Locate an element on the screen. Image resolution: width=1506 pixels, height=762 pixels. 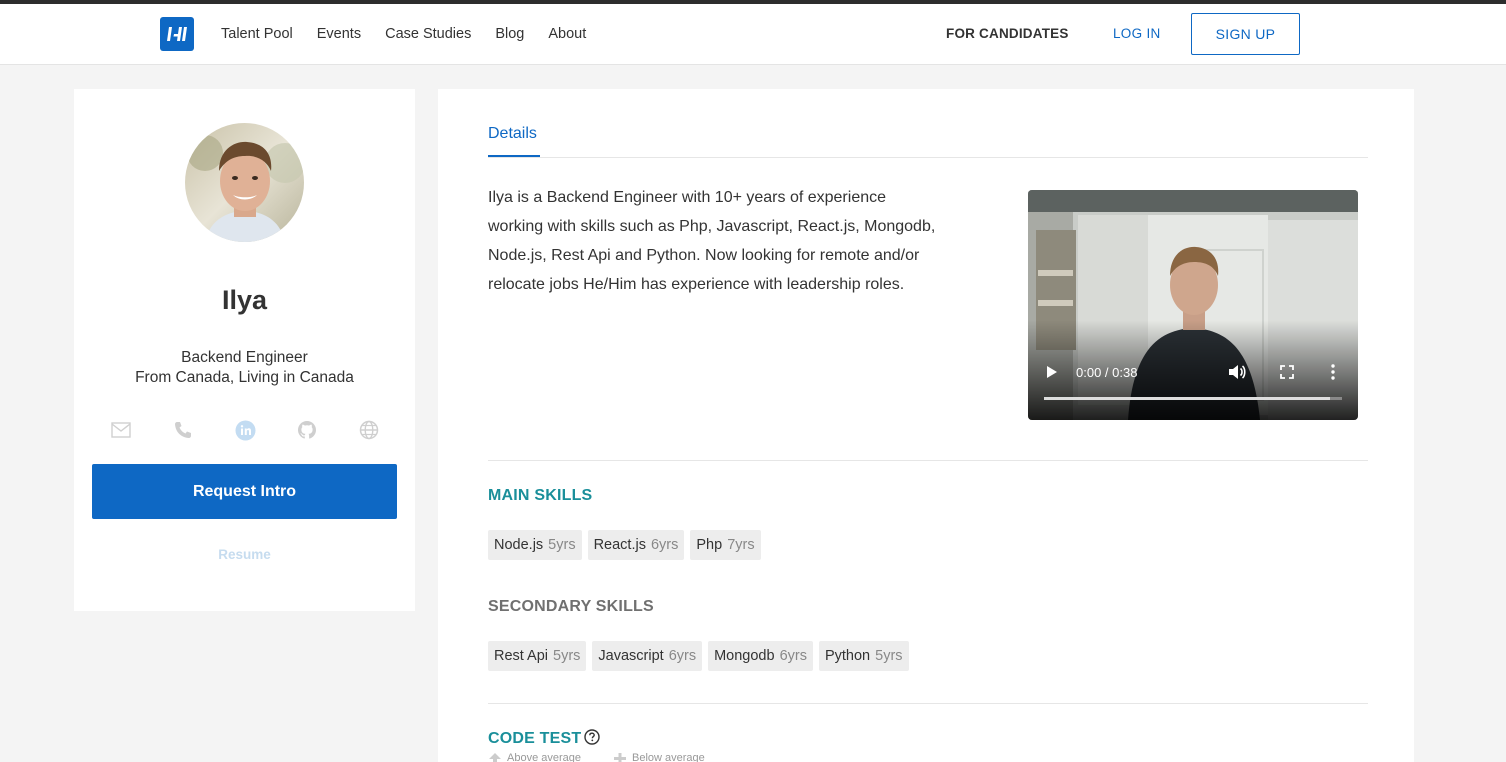
skill-chip: React.js 6yrs is located at coordinates (636, 545).